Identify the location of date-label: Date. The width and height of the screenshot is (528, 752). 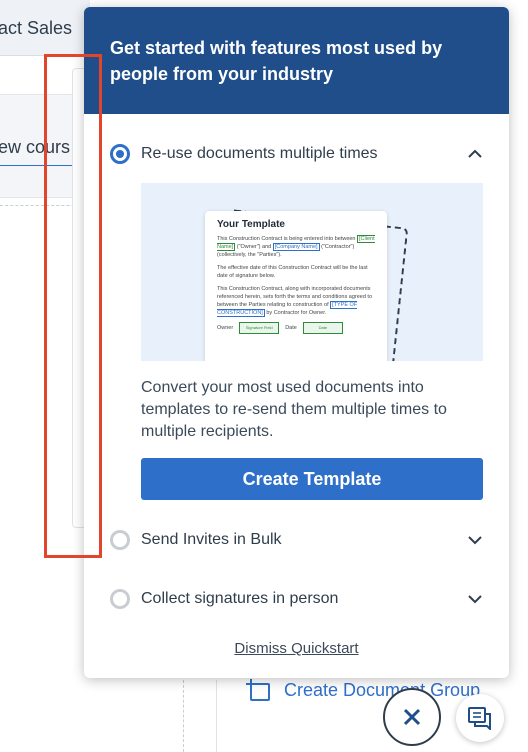
(291, 328).